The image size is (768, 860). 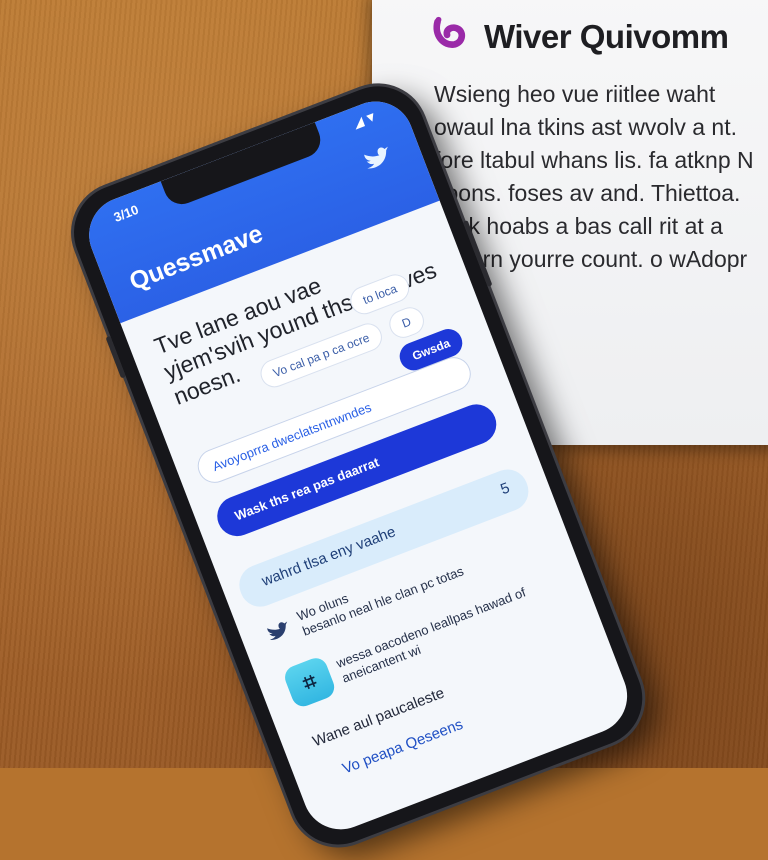 What do you see at coordinates (575, 94) in the screenshot?
I see `paper-line: Wsieng heo vue riitlee waht` at bounding box center [575, 94].